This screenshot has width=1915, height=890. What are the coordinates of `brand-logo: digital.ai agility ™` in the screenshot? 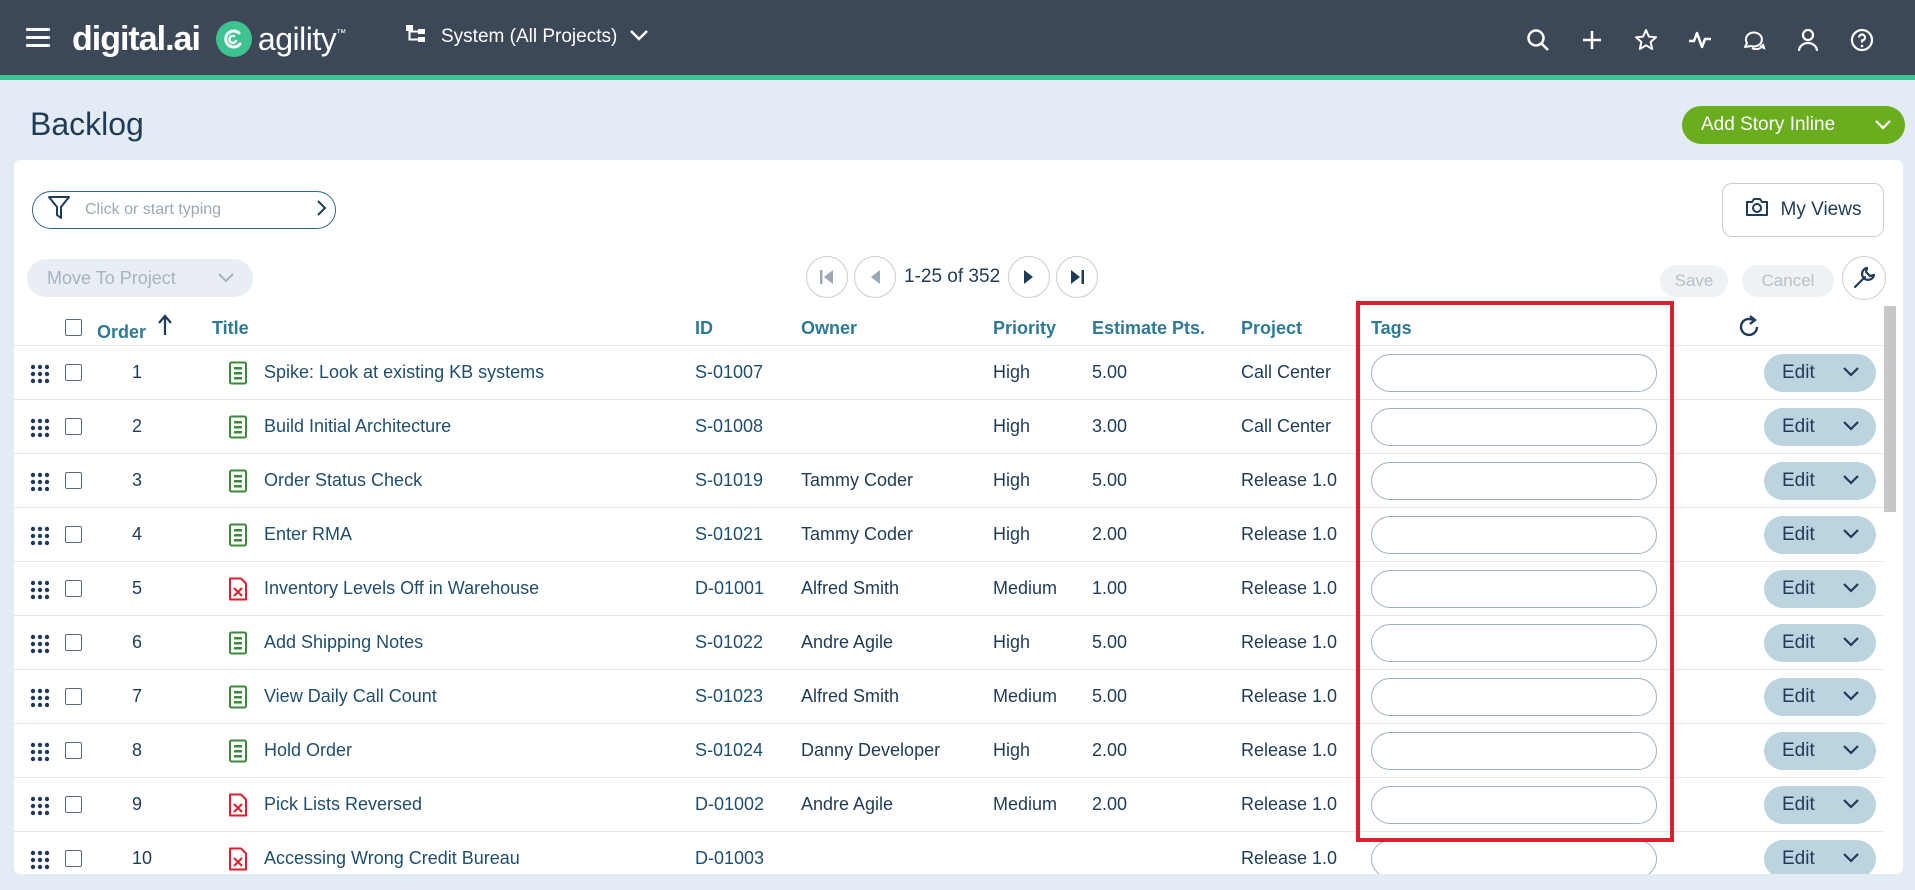 It's located at (209, 39).